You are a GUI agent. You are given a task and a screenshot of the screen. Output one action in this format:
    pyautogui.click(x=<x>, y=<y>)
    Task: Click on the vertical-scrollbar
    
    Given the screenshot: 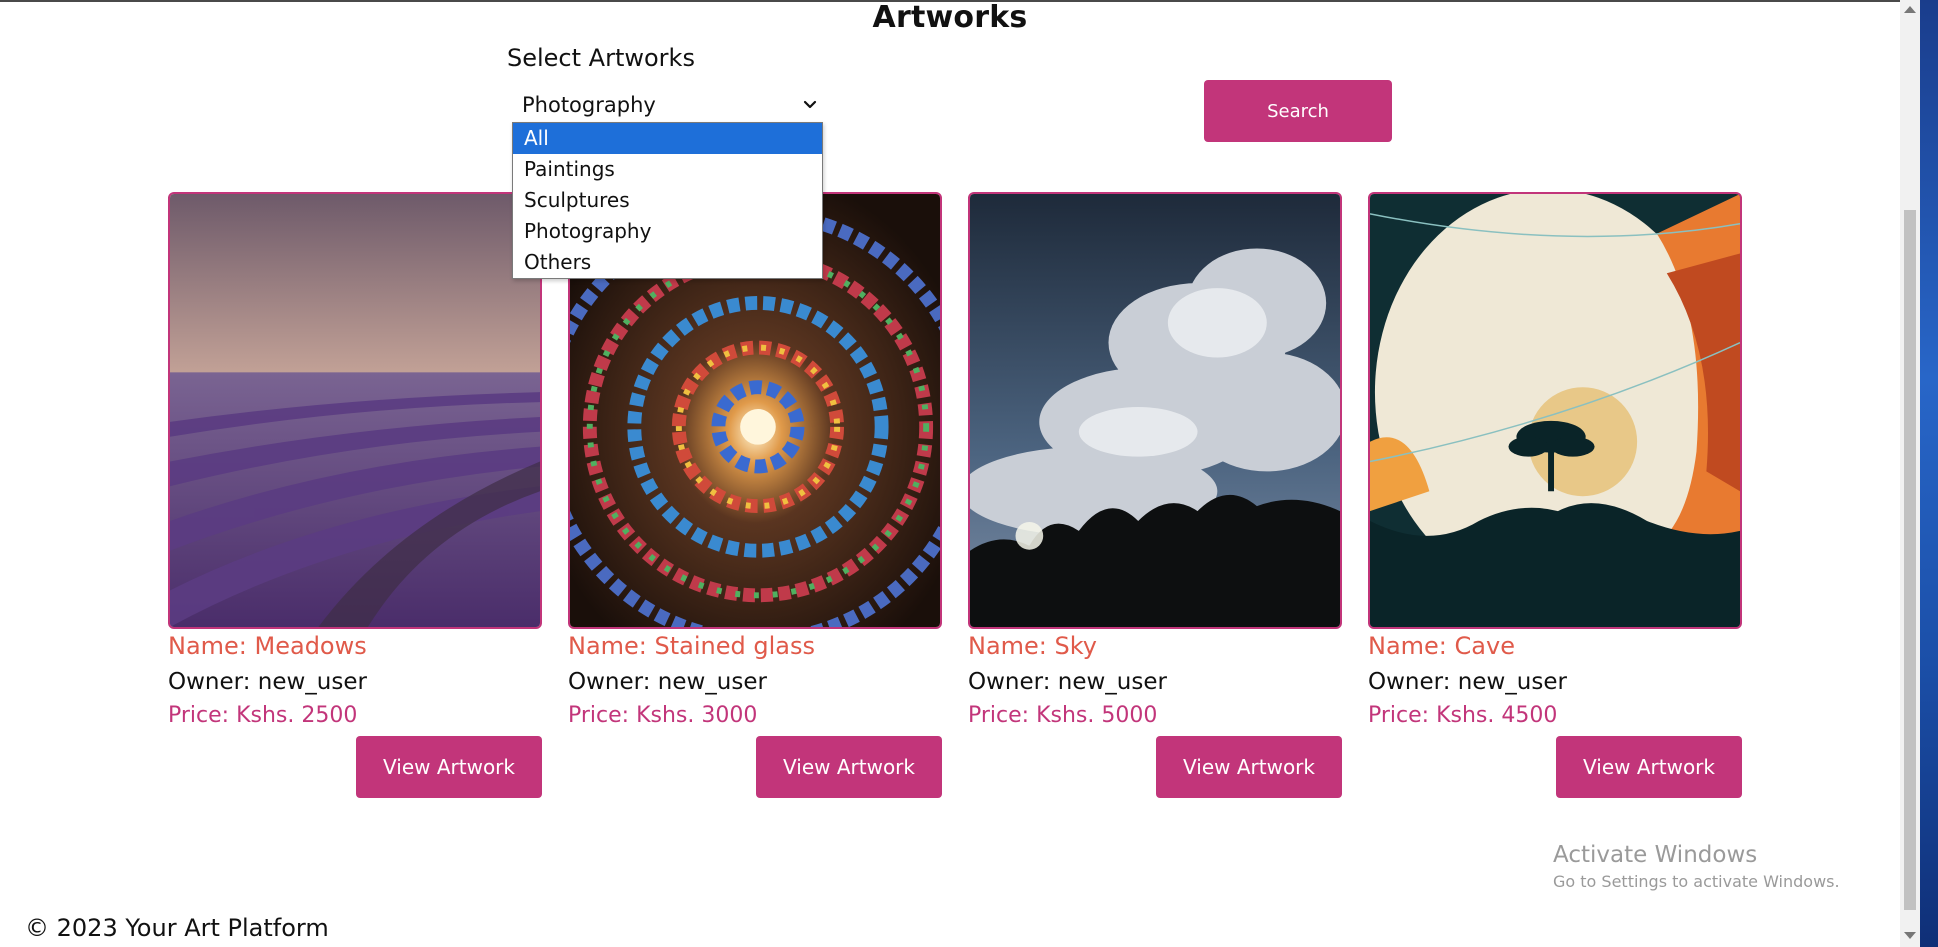 What is the action you would take?
    pyautogui.click(x=1910, y=473)
    